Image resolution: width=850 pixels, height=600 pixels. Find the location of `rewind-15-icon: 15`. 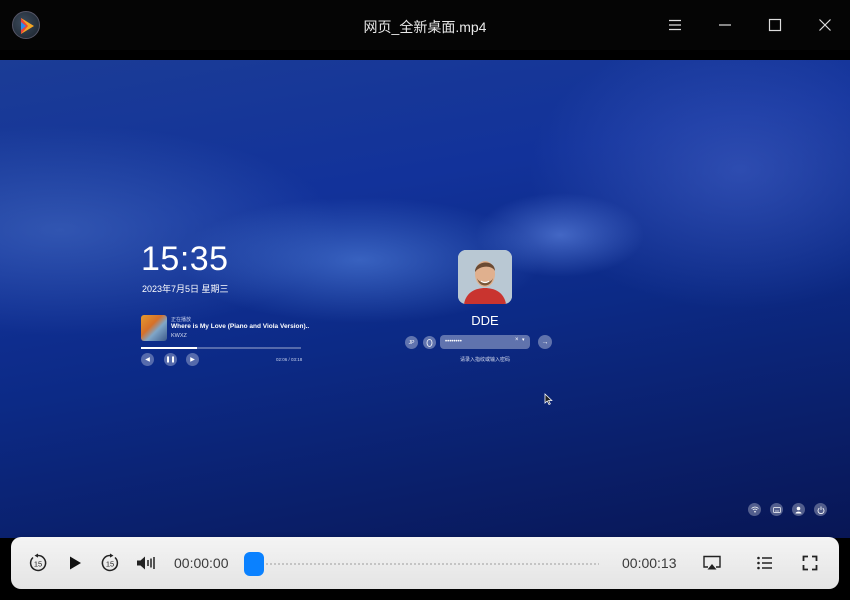

rewind-15-icon: 15 is located at coordinates (38, 563).